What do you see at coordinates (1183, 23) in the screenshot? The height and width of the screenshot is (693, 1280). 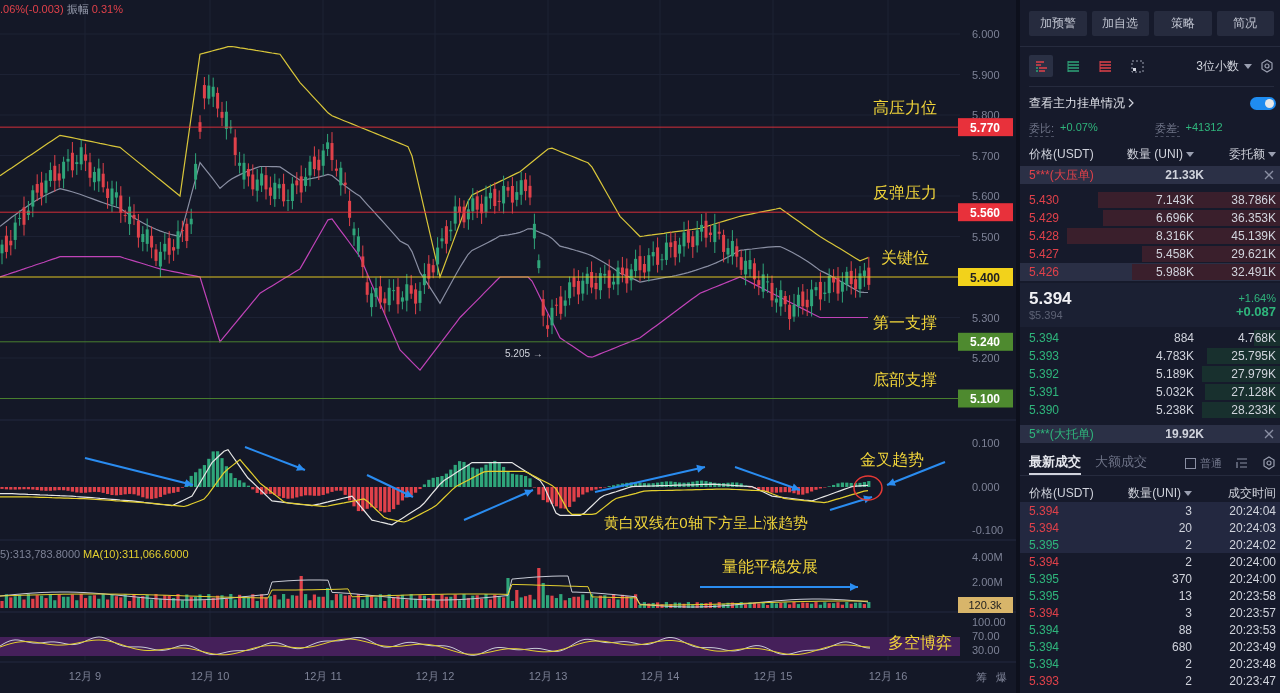 I see `action-button: 策略` at bounding box center [1183, 23].